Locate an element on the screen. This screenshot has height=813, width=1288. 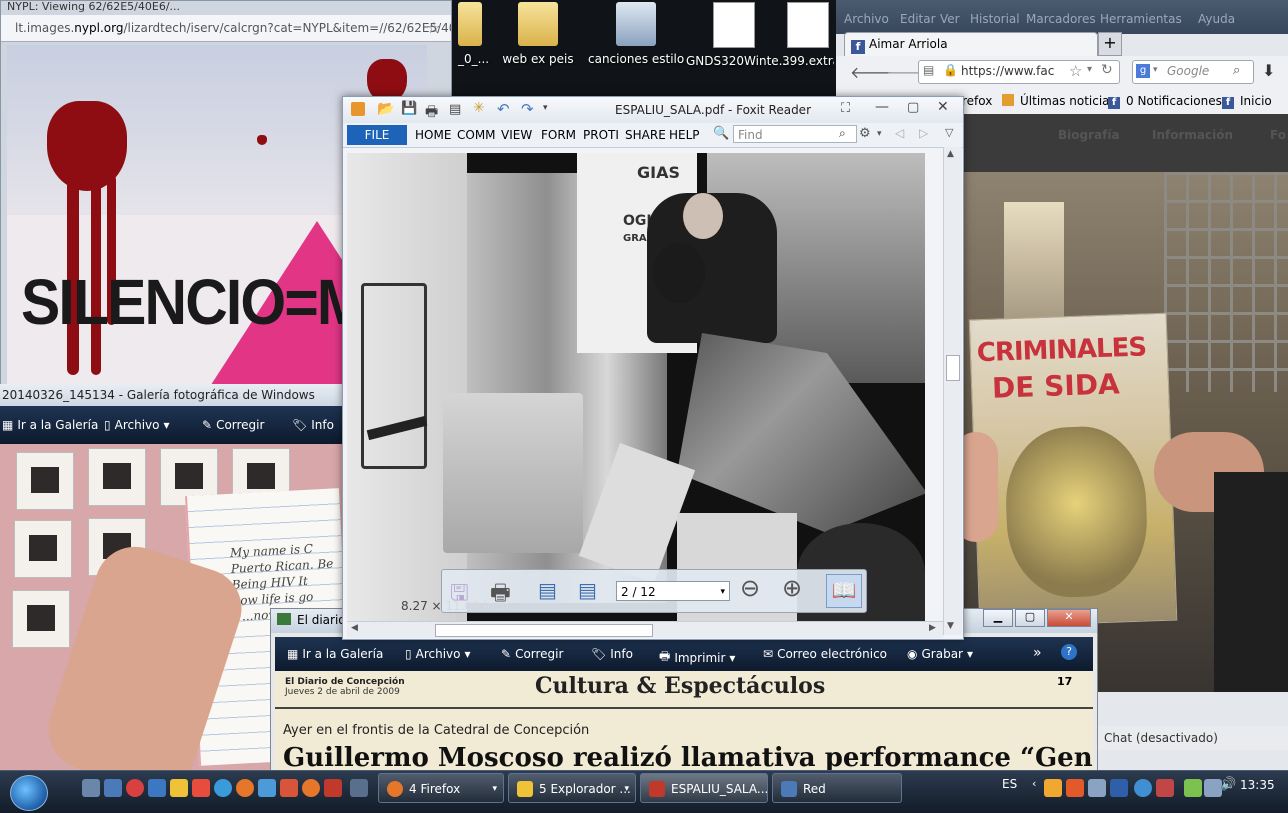
site-identity-icon: ▤ is located at coordinates (928, 70).